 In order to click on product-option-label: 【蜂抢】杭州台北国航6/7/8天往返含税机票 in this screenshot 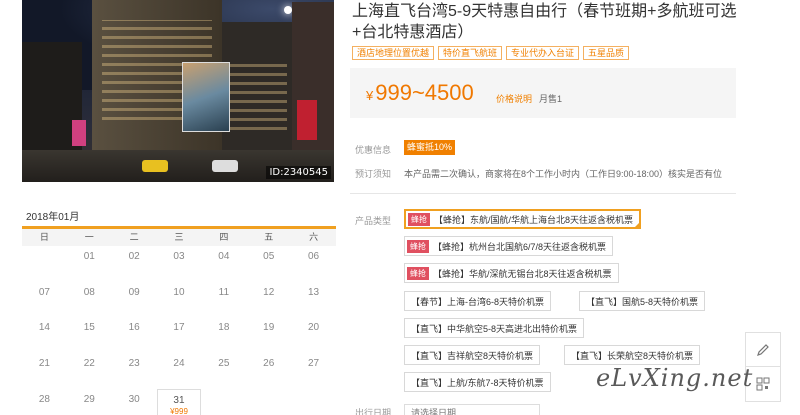, I will do `click(520, 246)`.